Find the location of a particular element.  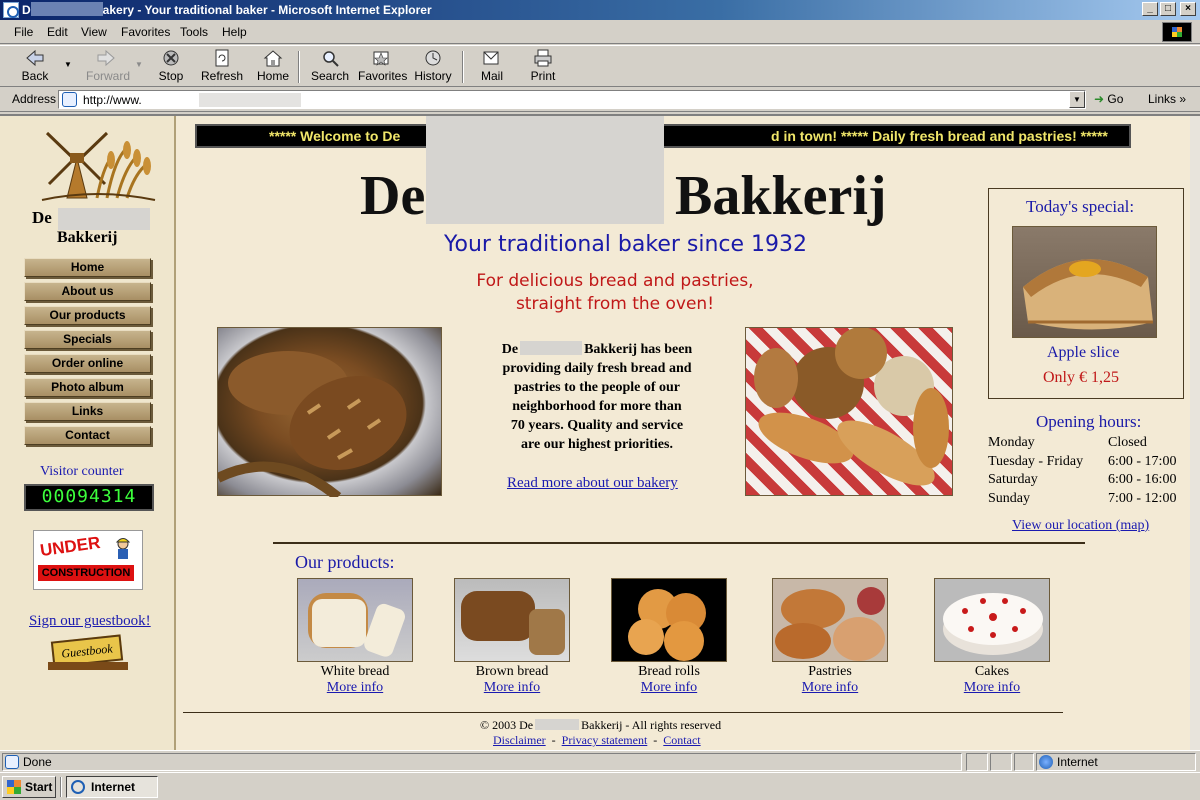

address-url: http://www. is located at coordinates (112, 100).